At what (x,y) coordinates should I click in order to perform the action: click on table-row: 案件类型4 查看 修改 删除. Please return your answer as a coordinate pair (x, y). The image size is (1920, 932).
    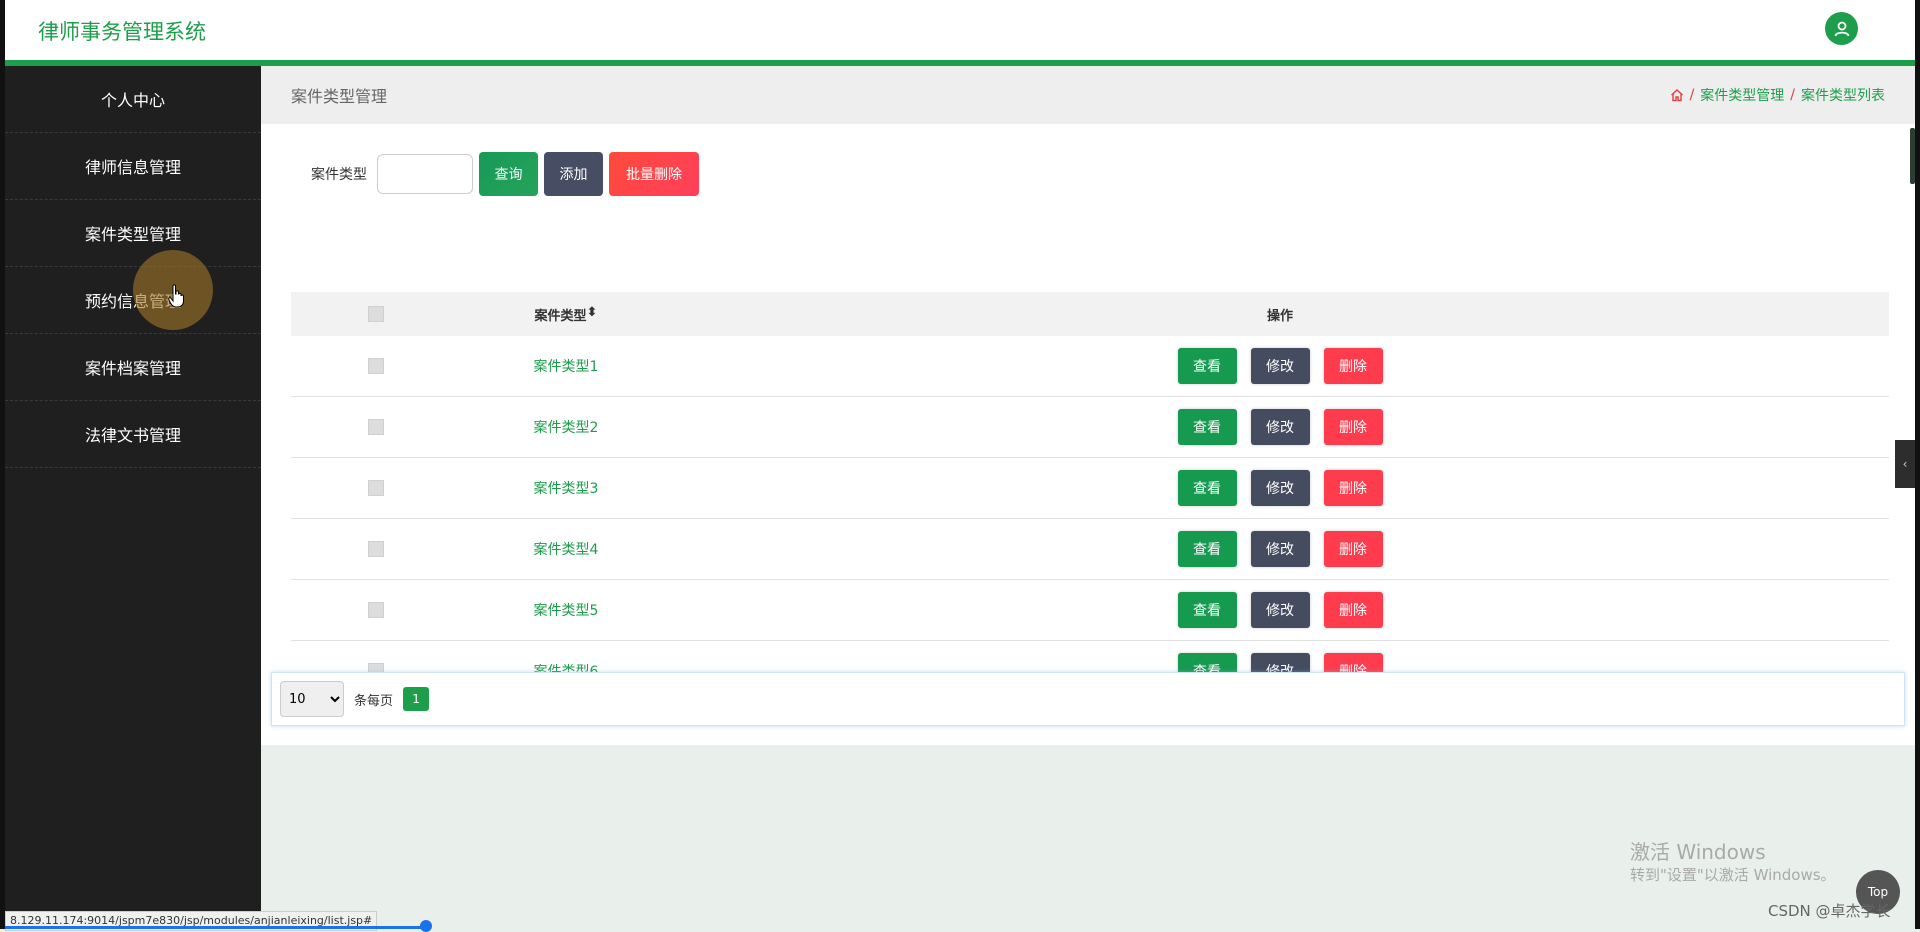
    Looking at the image, I should click on (1090, 549).